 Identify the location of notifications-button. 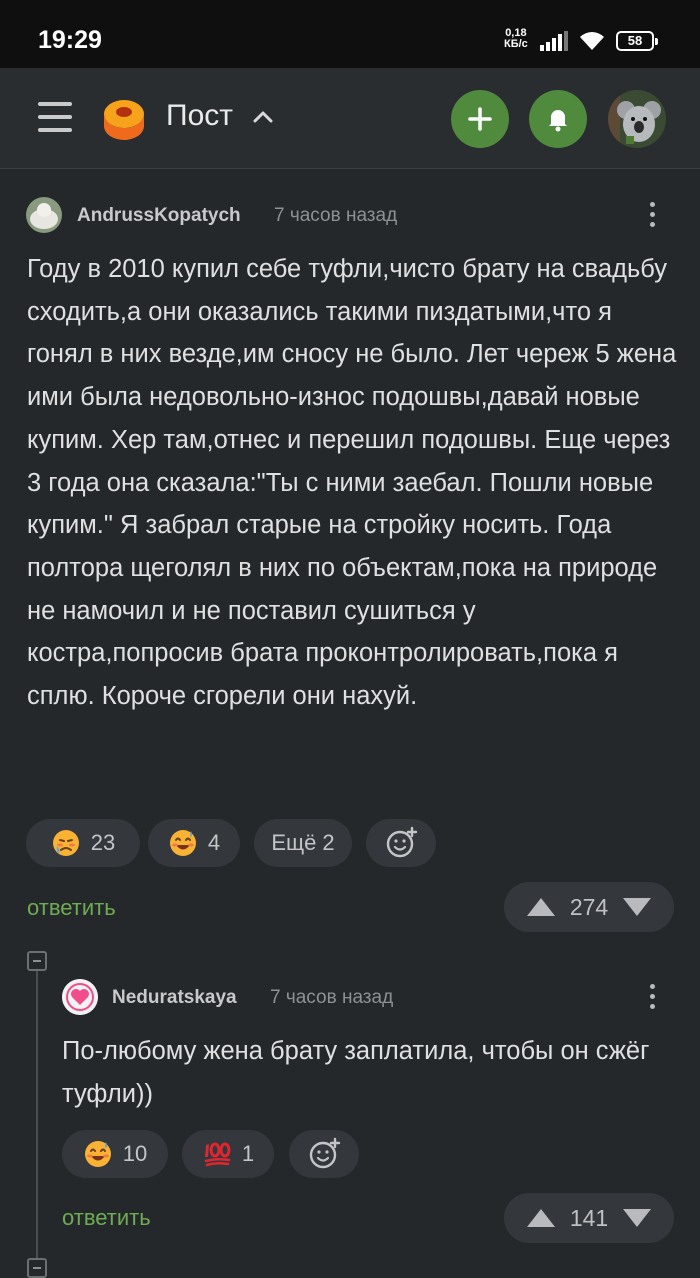
(558, 119).